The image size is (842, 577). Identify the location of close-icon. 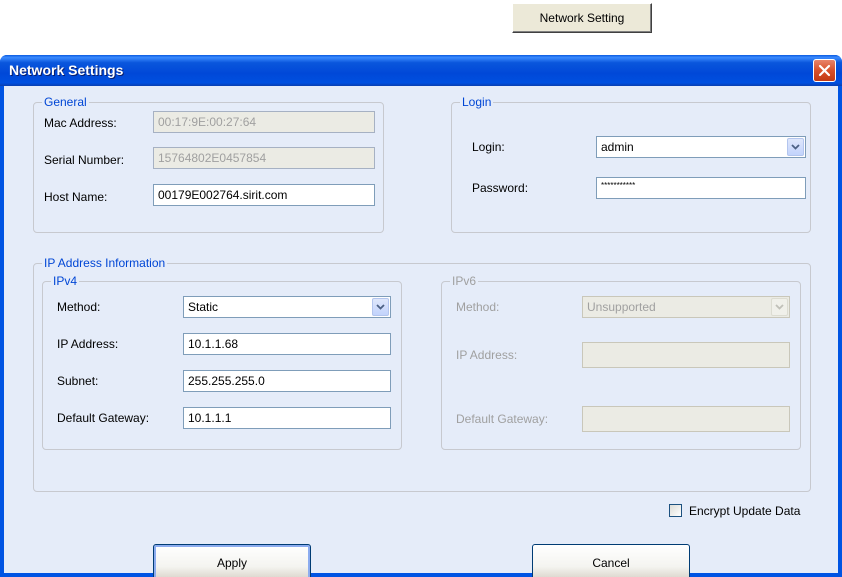
(824, 70).